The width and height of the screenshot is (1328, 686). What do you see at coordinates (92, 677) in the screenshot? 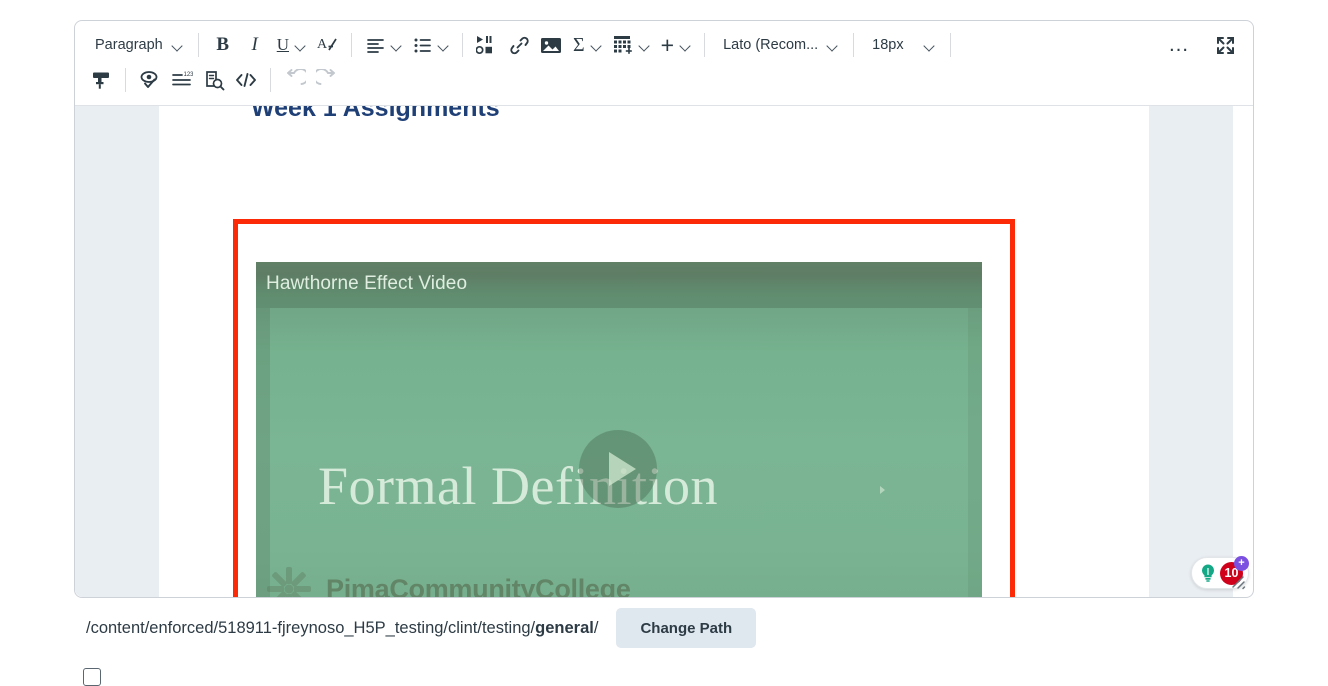
I see `below-fold-checkbox` at bounding box center [92, 677].